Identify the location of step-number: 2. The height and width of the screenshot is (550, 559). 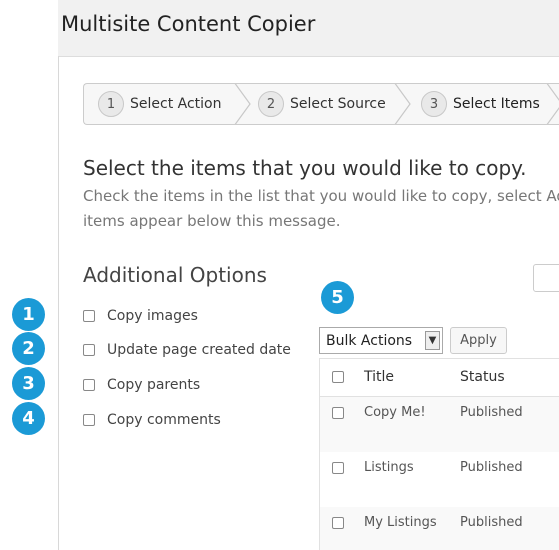
(271, 104).